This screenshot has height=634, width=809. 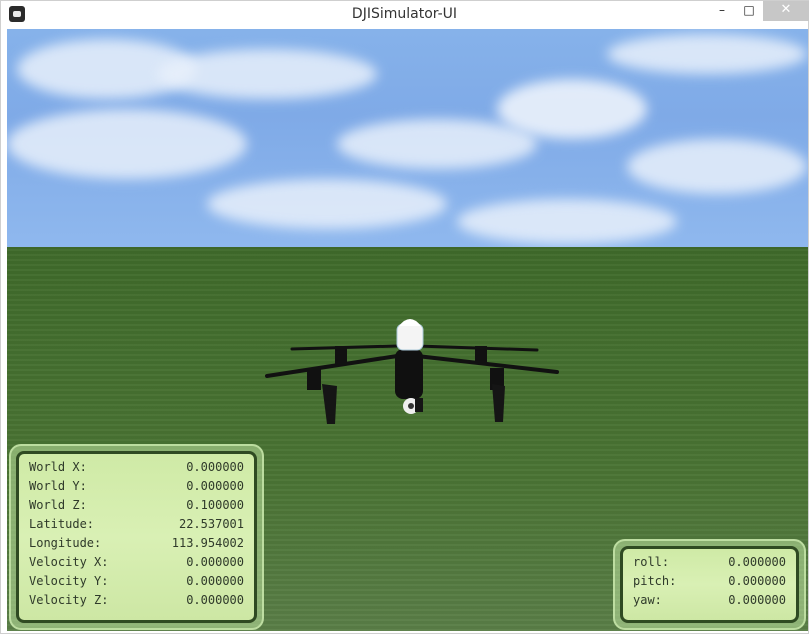 What do you see at coordinates (722, 11) in the screenshot?
I see `minimize-button: –` at bounding box center [722, 11].